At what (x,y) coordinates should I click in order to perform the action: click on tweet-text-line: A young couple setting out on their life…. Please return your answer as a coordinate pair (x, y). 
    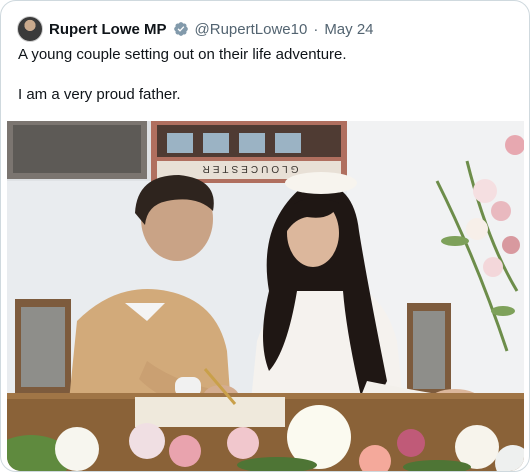
    Looking at the image, I should click on (182, 54).